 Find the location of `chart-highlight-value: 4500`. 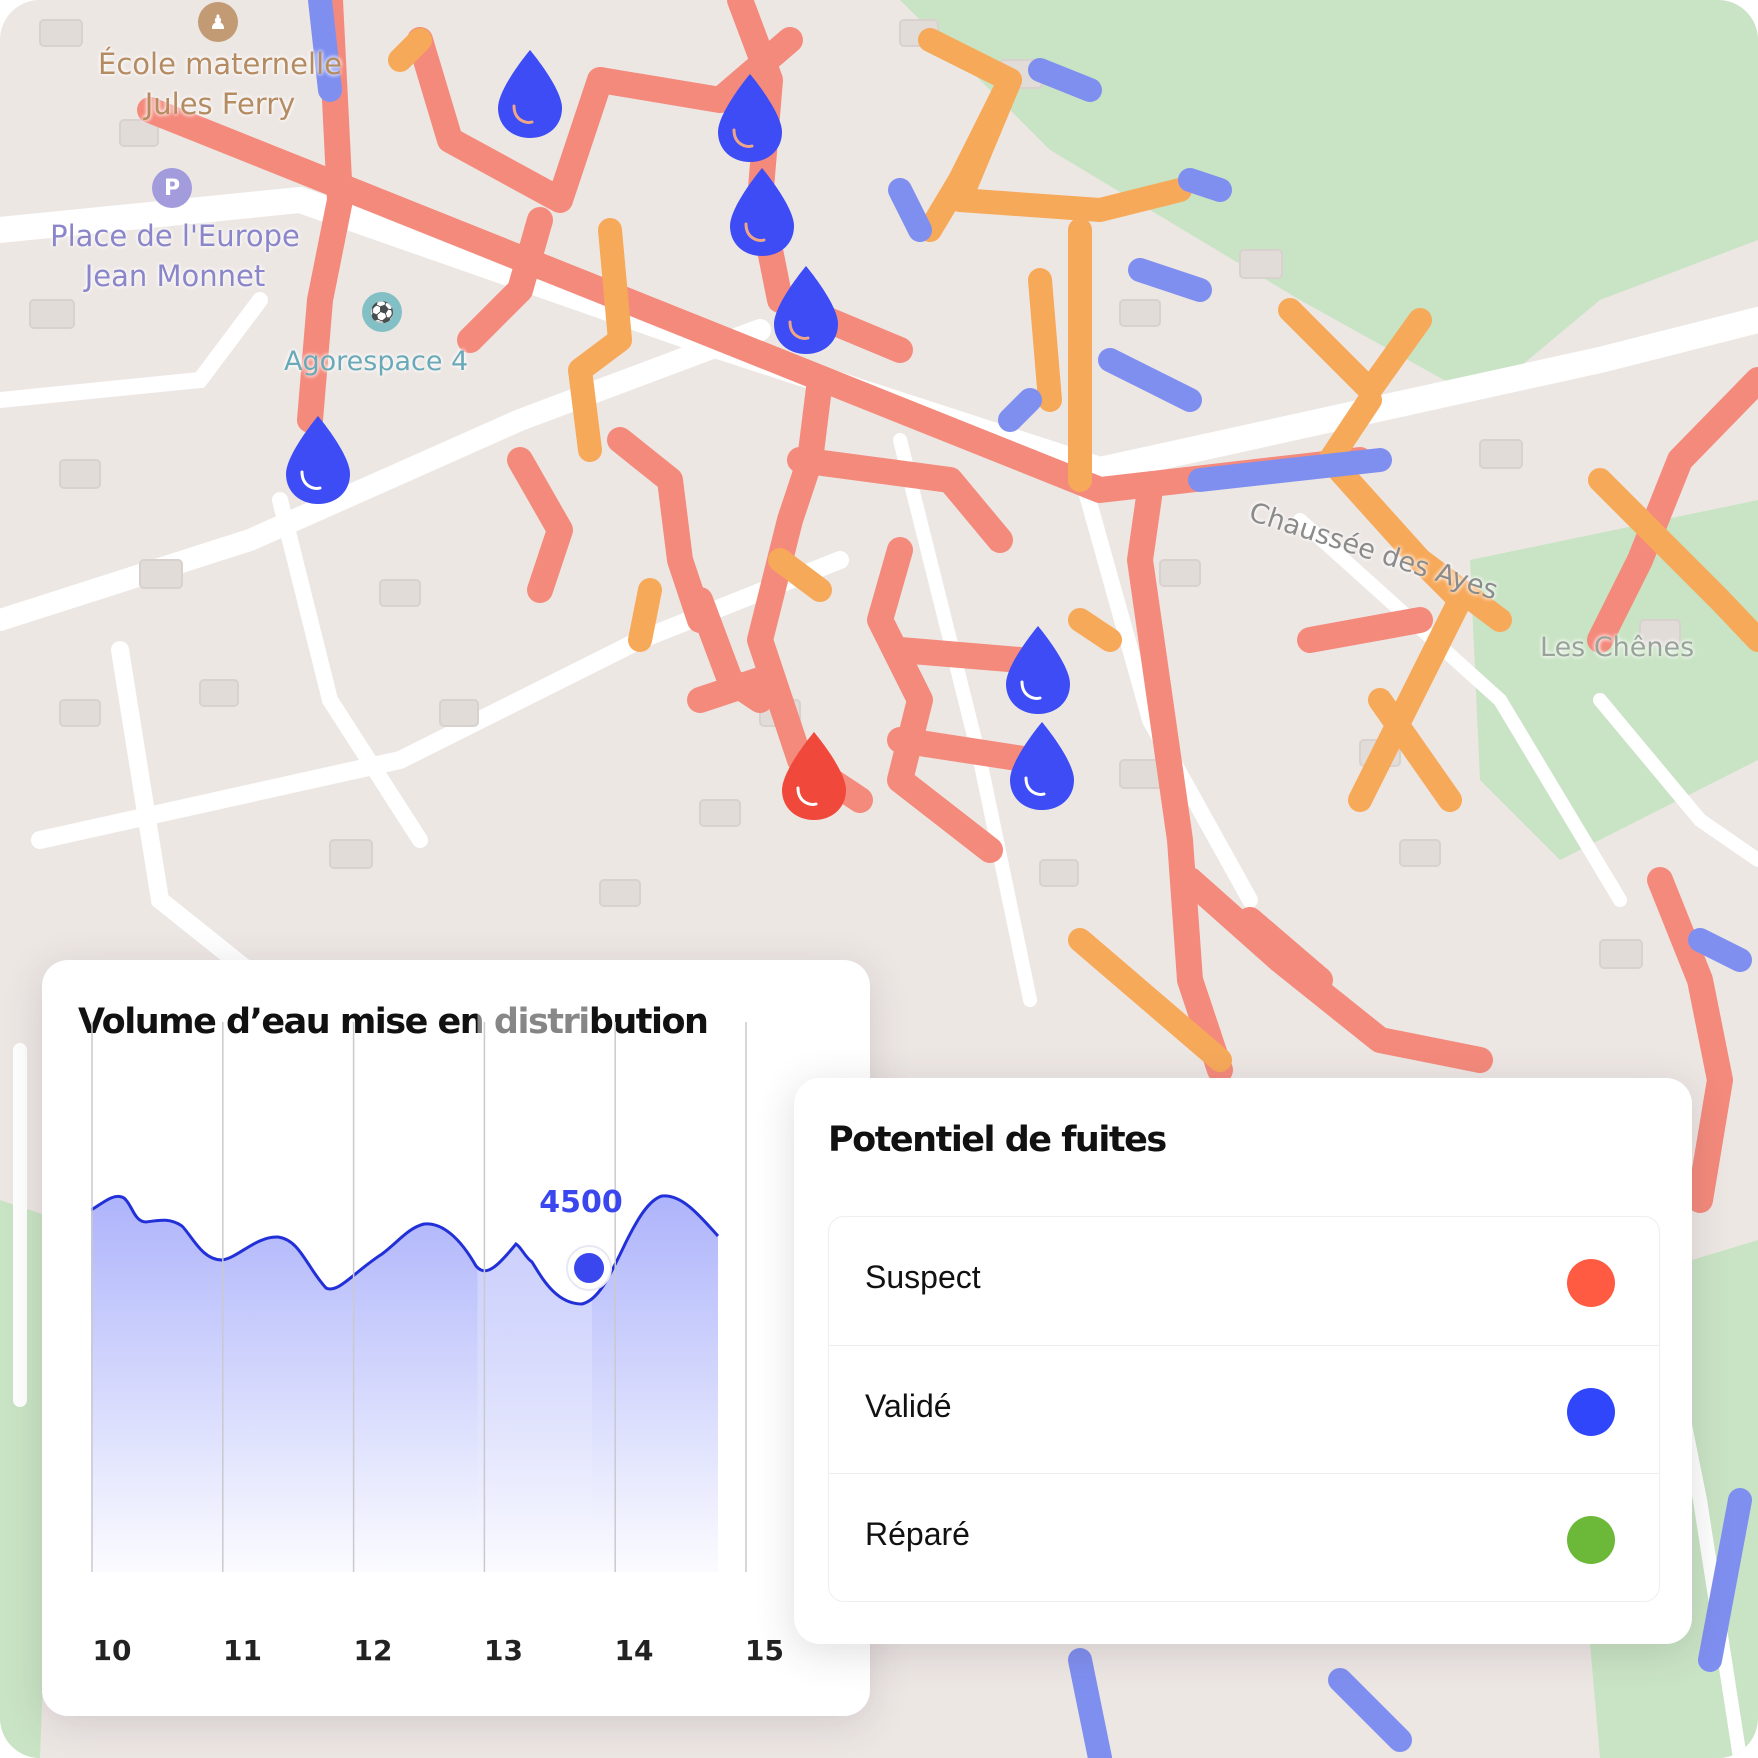

chart-highlight-value: 4500 is located at coordinates (581, 1202).